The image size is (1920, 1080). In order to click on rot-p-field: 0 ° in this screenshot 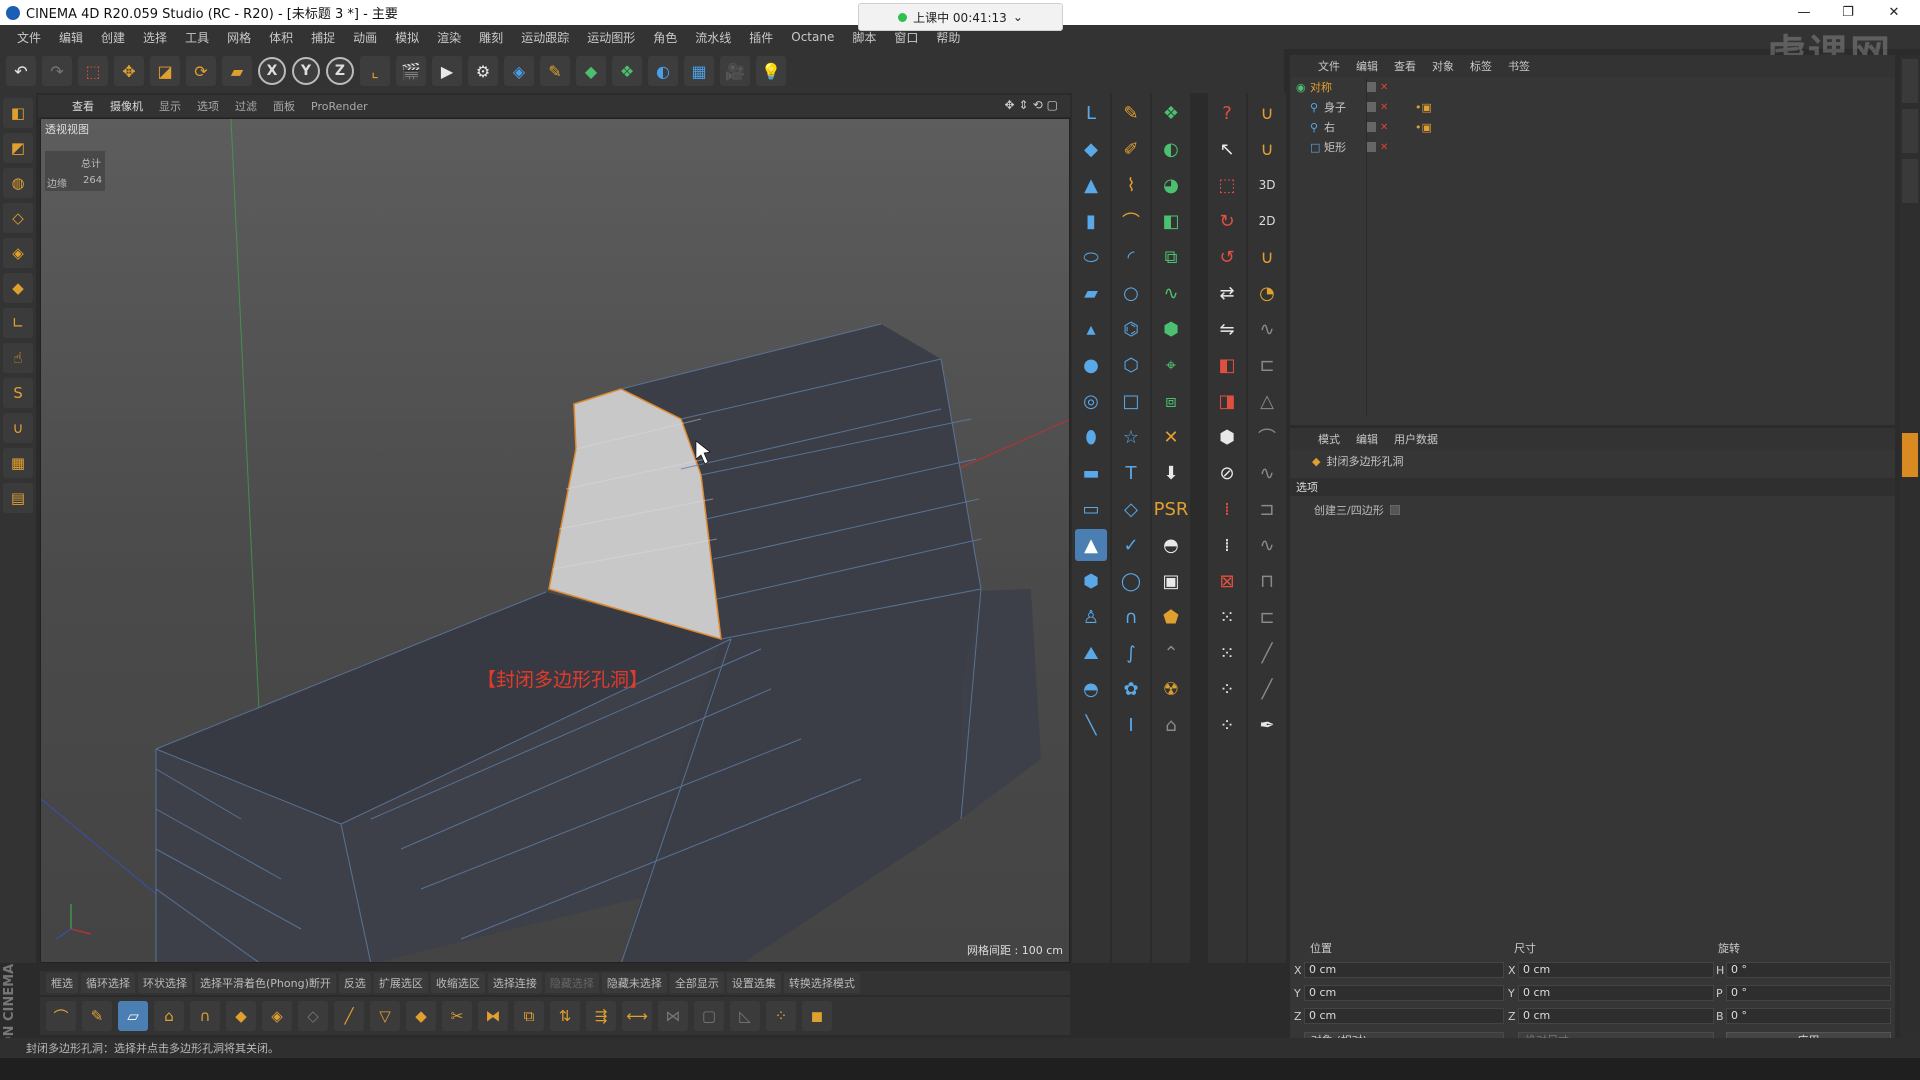, I will do `click(1808, 993)`.